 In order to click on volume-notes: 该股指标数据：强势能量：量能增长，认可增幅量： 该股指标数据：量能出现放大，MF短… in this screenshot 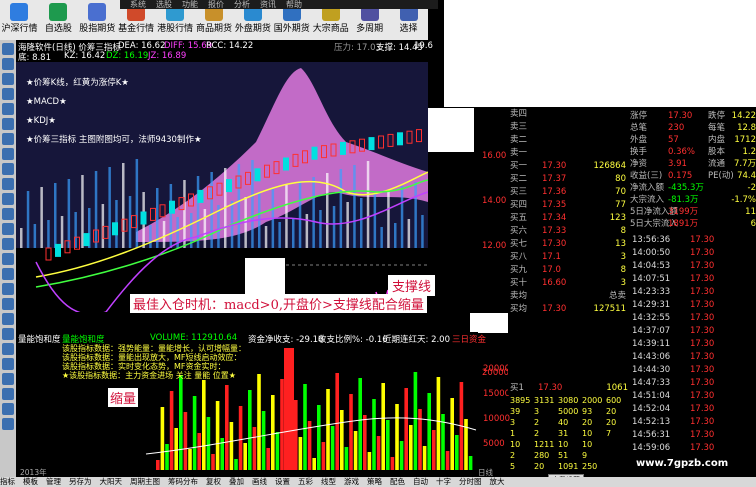, I will do `click(154, 362)`.